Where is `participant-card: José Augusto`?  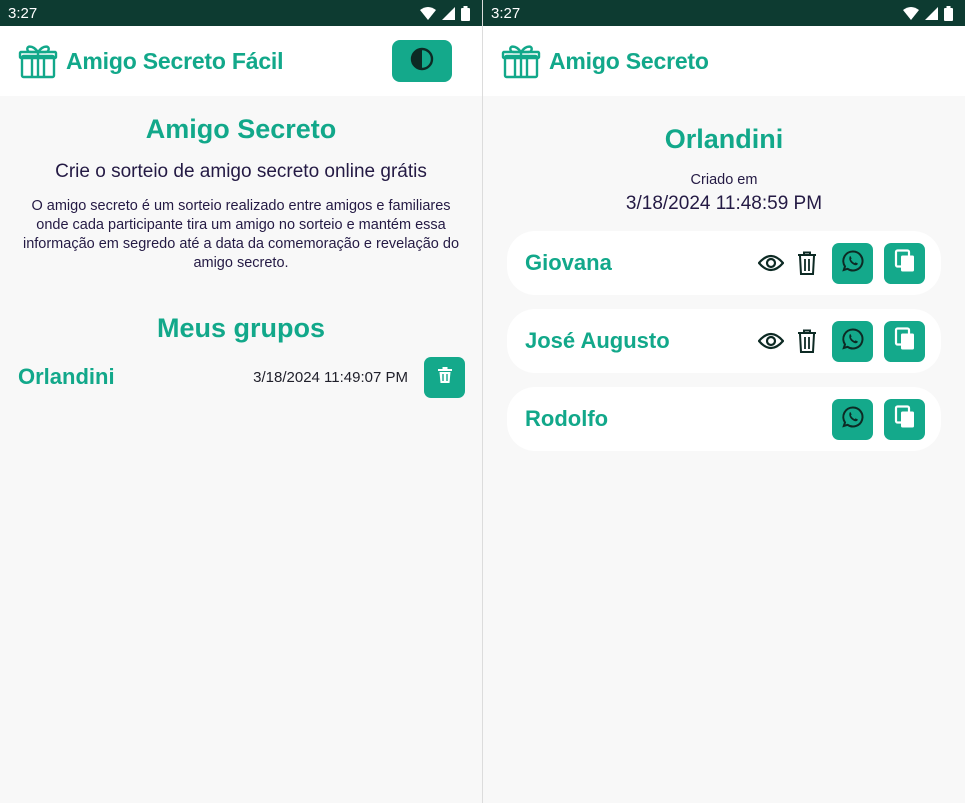 participant-card: José Augusto is located at coordinates (724, 341).